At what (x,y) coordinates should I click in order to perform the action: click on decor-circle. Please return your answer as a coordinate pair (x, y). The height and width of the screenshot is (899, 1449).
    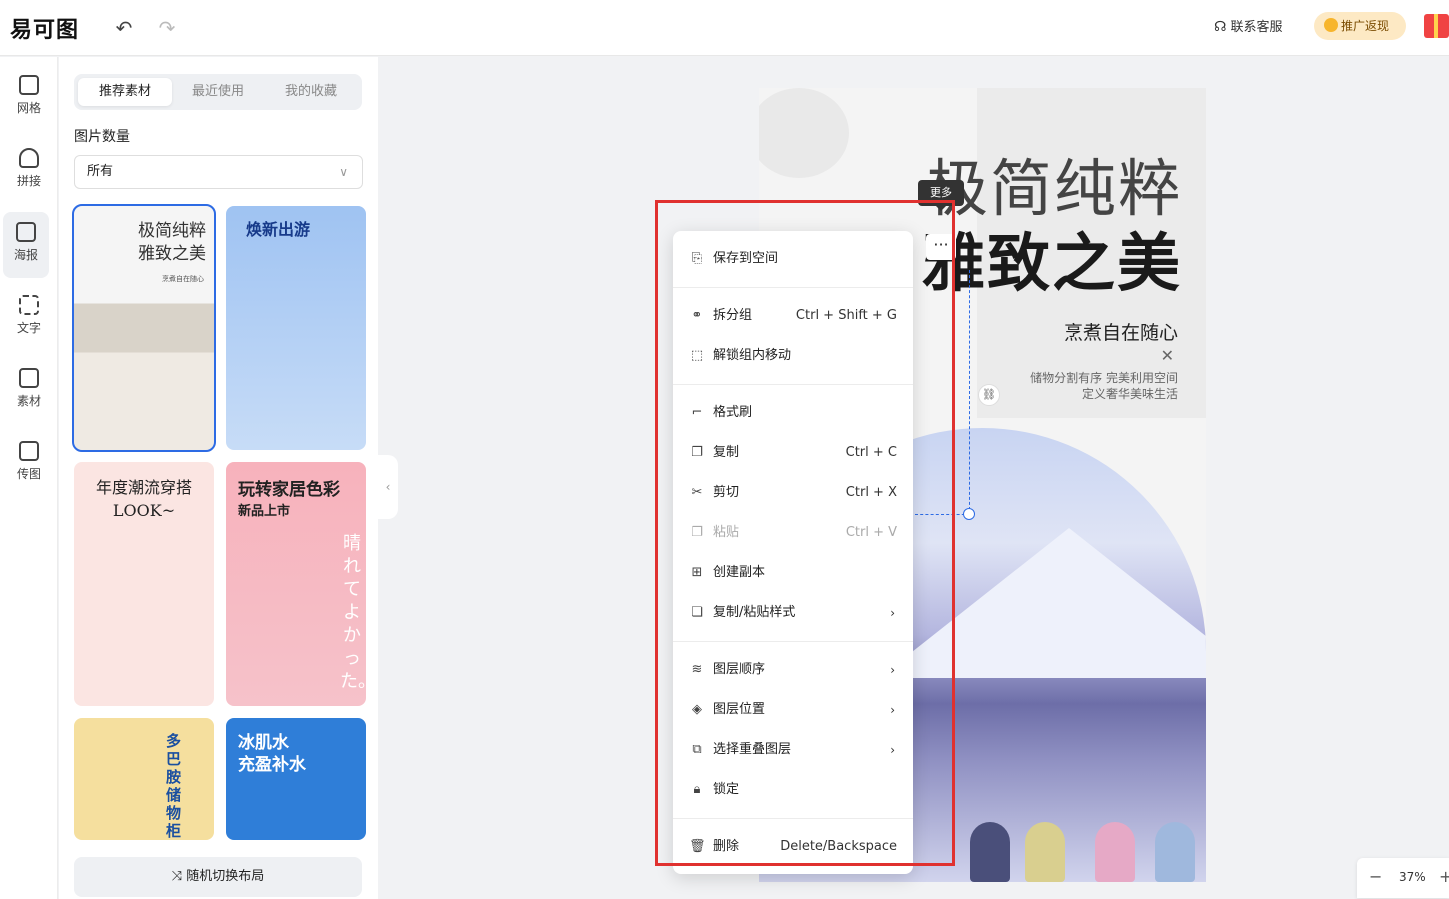
    Looking at the image, I should click on (804, 133).